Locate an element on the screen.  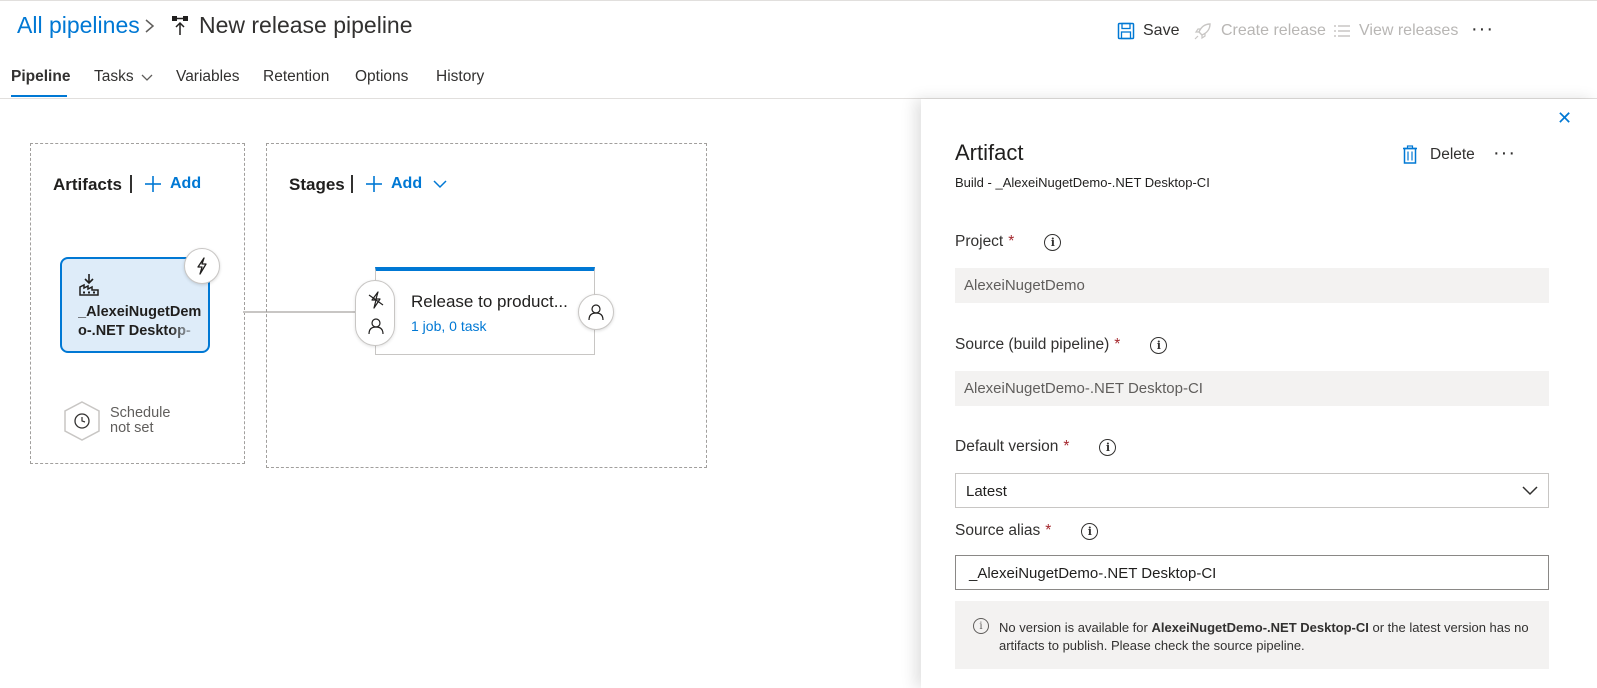
pre-deployment-conditions is located at coordinates (375, 313).